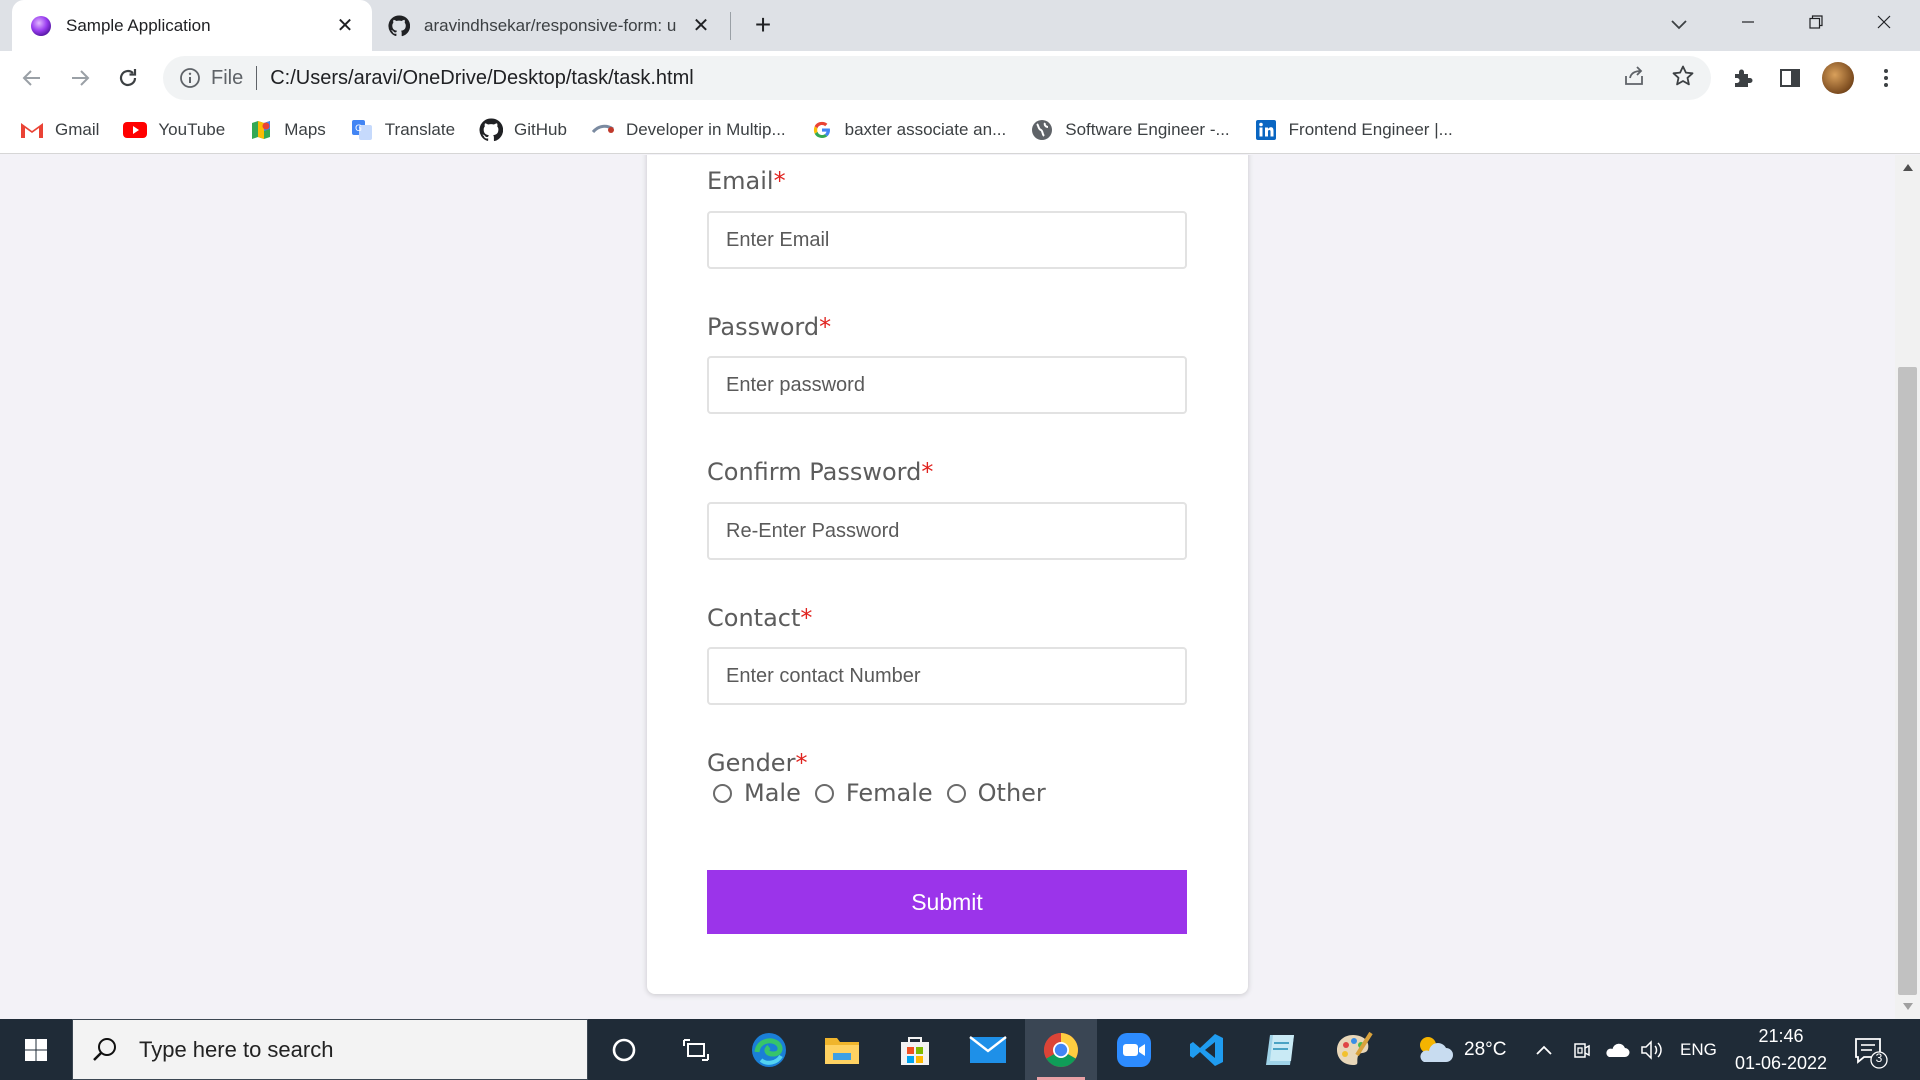 The height and width of the screenshot is (1080, 1920). What do you see at coordinates (402, 130) in the screenshot?
I see `bookmark-translate: G Translate` at bounding box center [402, 130].